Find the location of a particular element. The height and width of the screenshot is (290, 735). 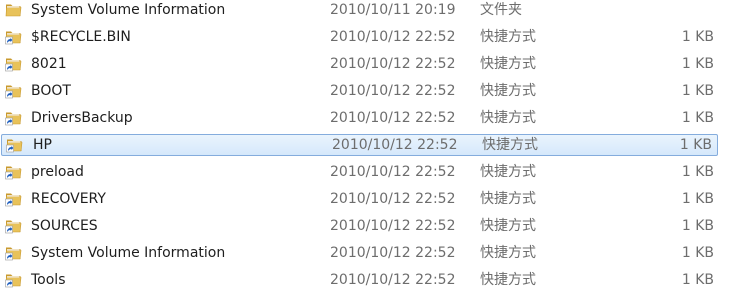

list-item: $RECYCLE.BIN 2010/10/12 22:52 快捷方式 1 KB is located at coordinates (360, 37).